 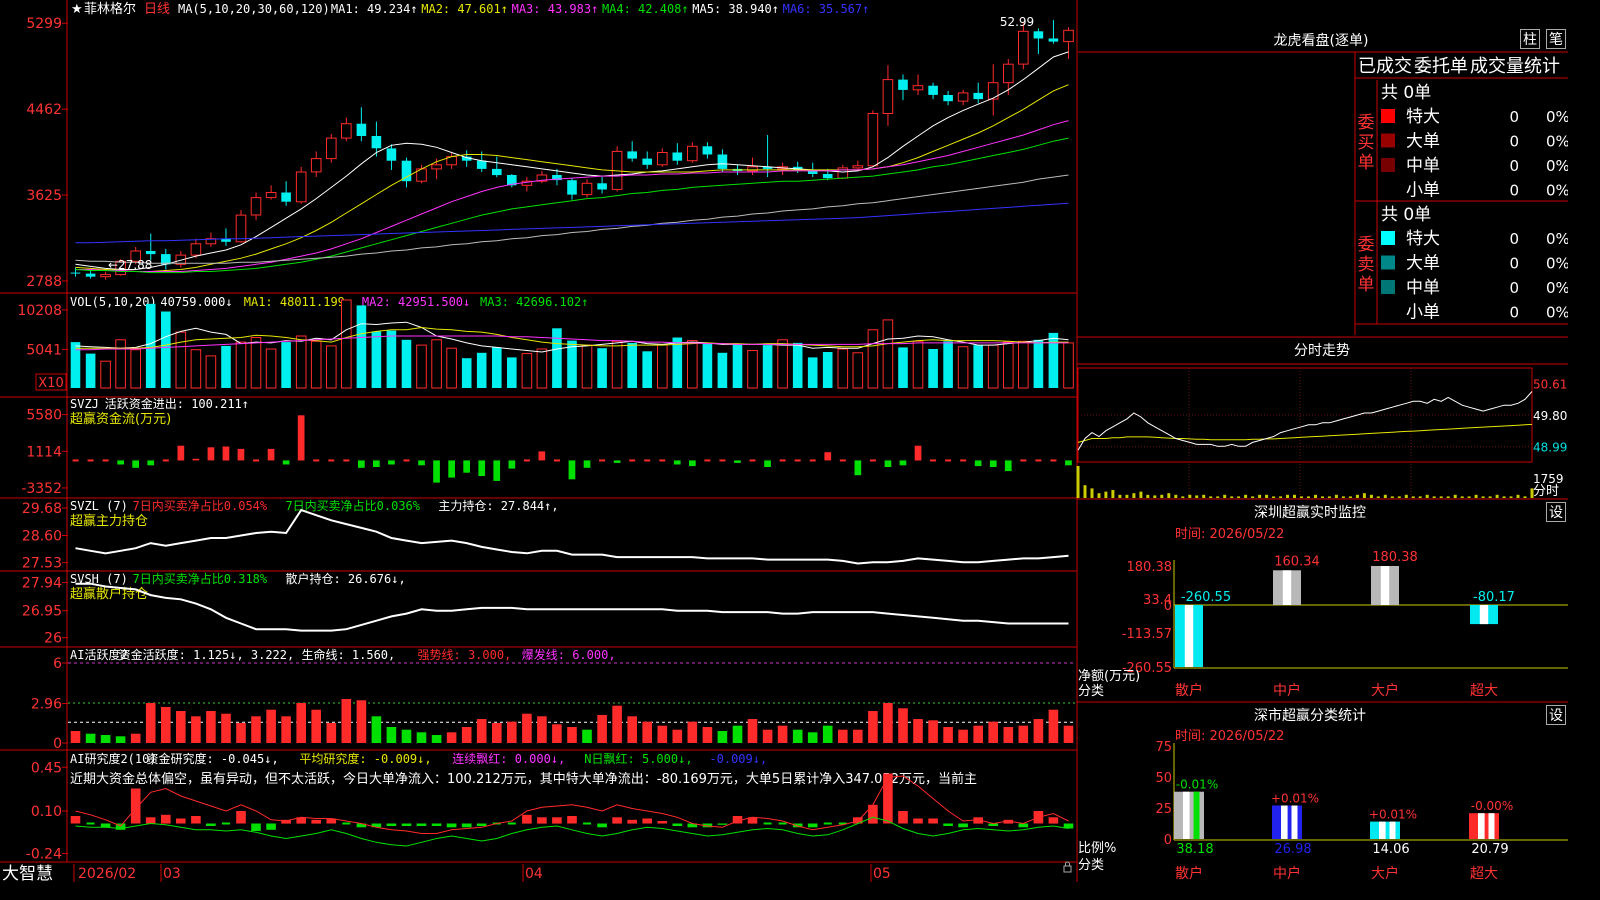 What do you see at coordinates (1556, 512) in the screenshot?
I see `monitor-settings-button: 设` at bounding box center [1556, 512].